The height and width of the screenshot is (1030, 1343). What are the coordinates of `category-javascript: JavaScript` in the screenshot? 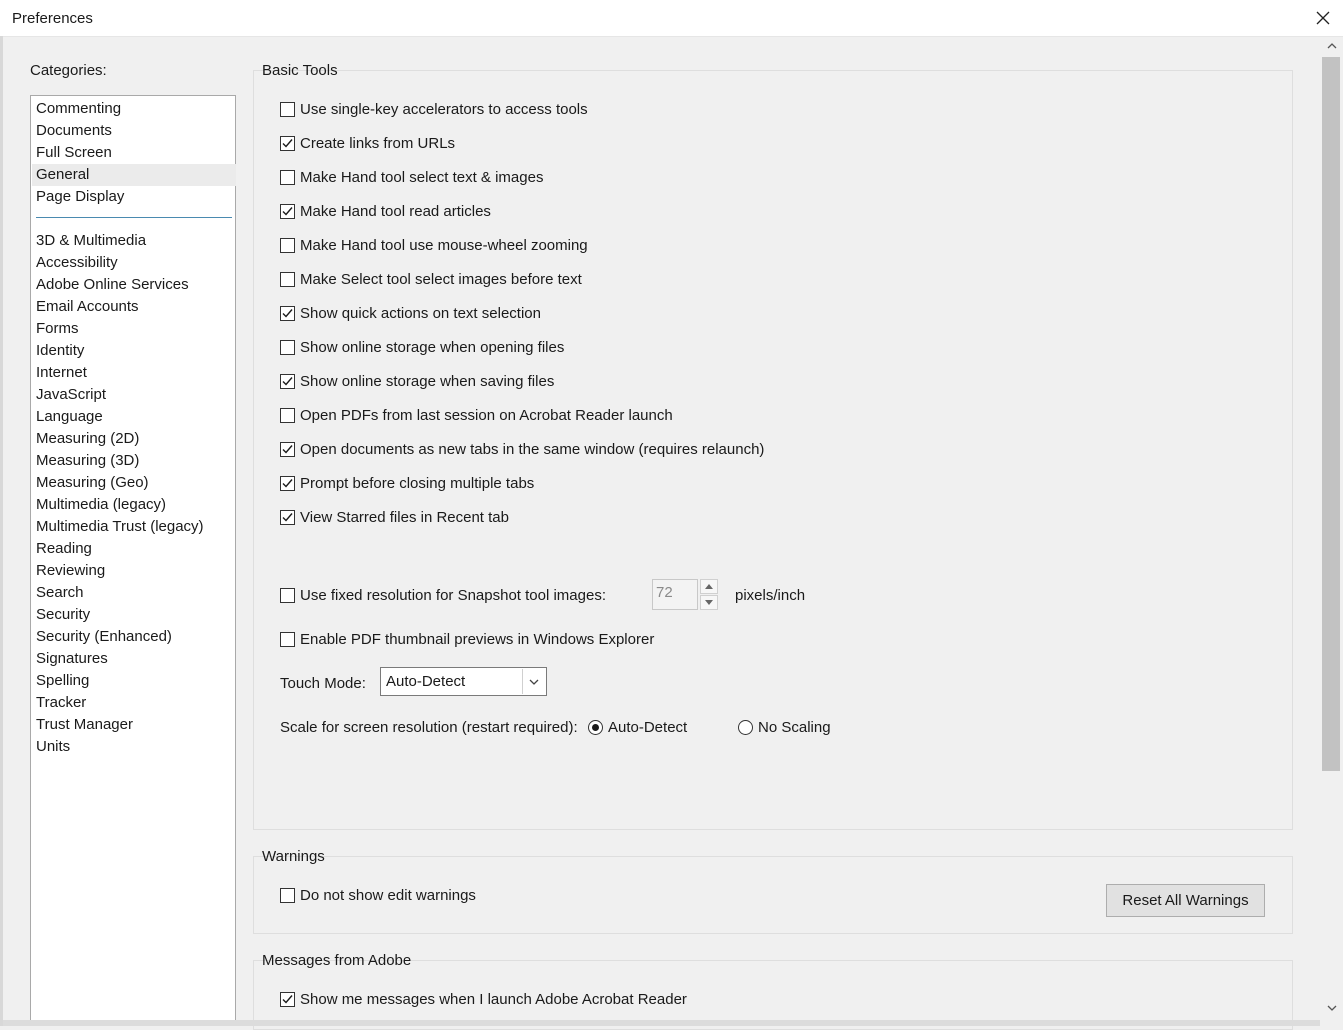 It's located at (134, 395).